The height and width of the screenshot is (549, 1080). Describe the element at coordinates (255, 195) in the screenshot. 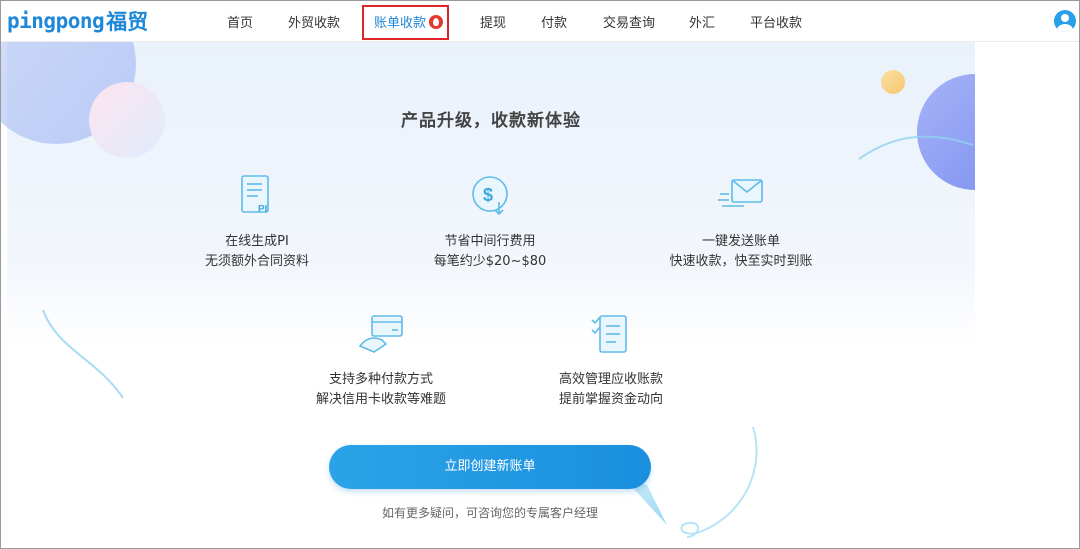

I see `pi-document-icon: PI` at that location.